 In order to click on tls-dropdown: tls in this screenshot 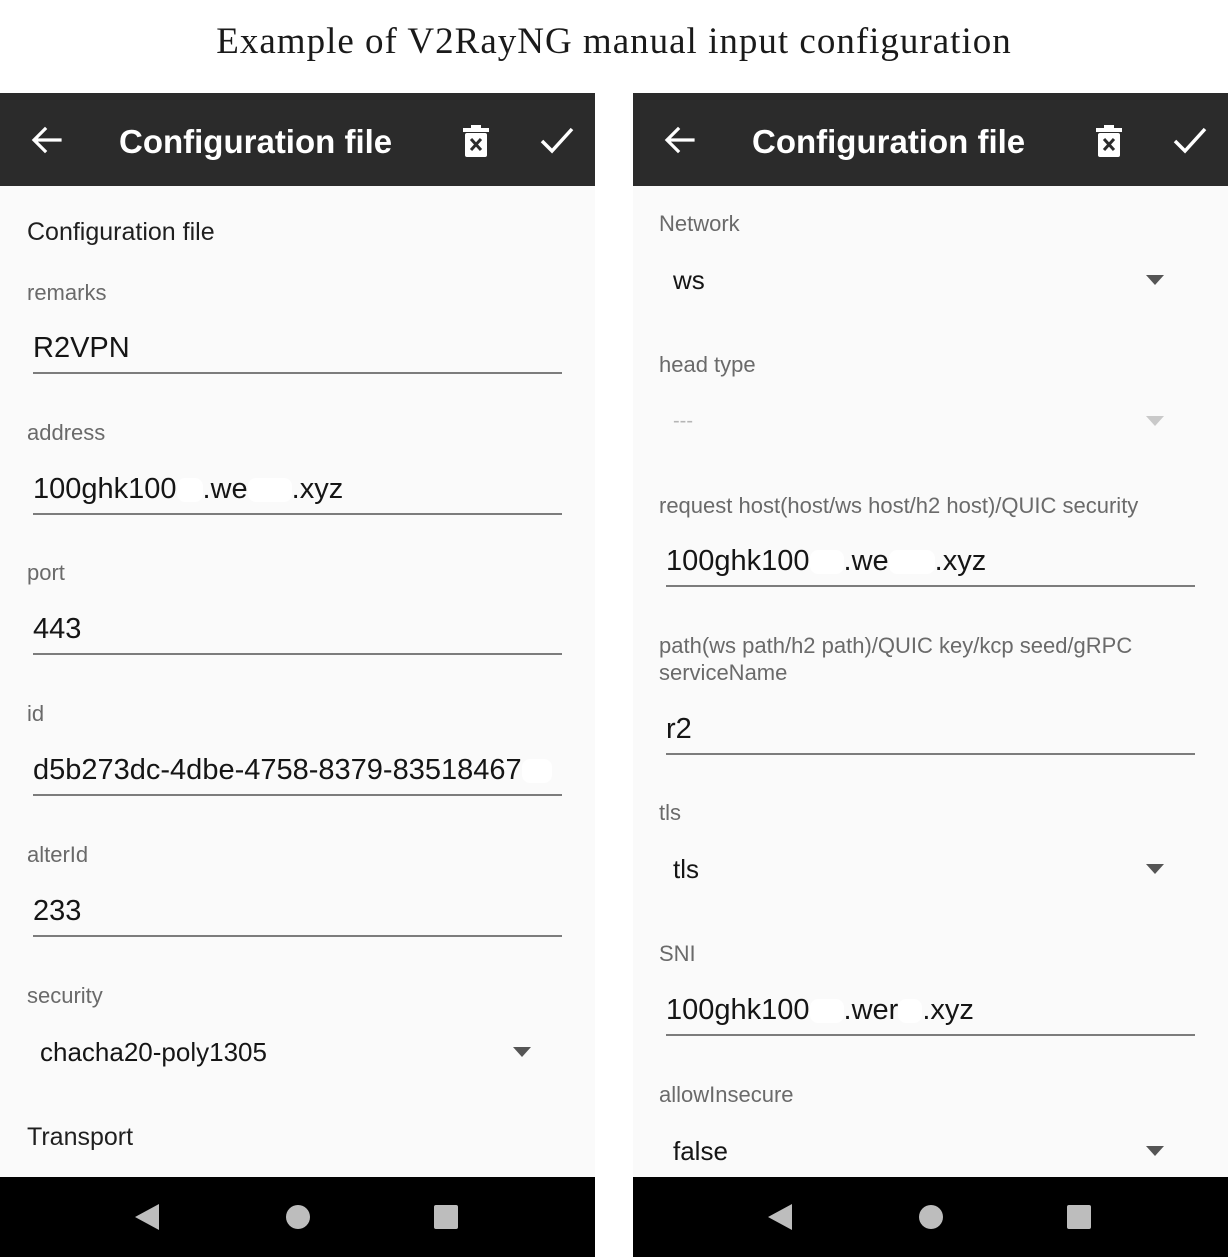, I will do `click(926, 869)`.